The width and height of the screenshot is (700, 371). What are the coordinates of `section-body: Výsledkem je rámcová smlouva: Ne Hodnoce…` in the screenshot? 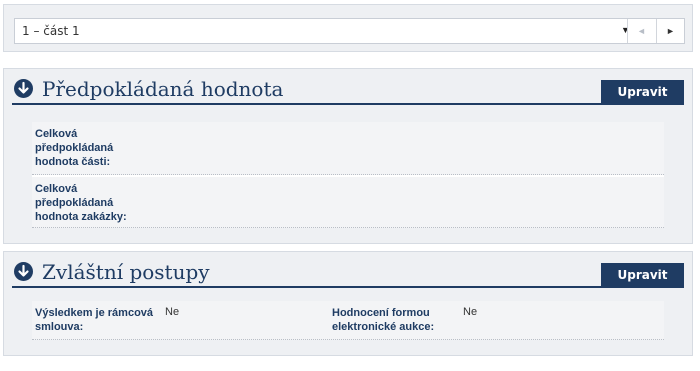 It's located at (348, 320).